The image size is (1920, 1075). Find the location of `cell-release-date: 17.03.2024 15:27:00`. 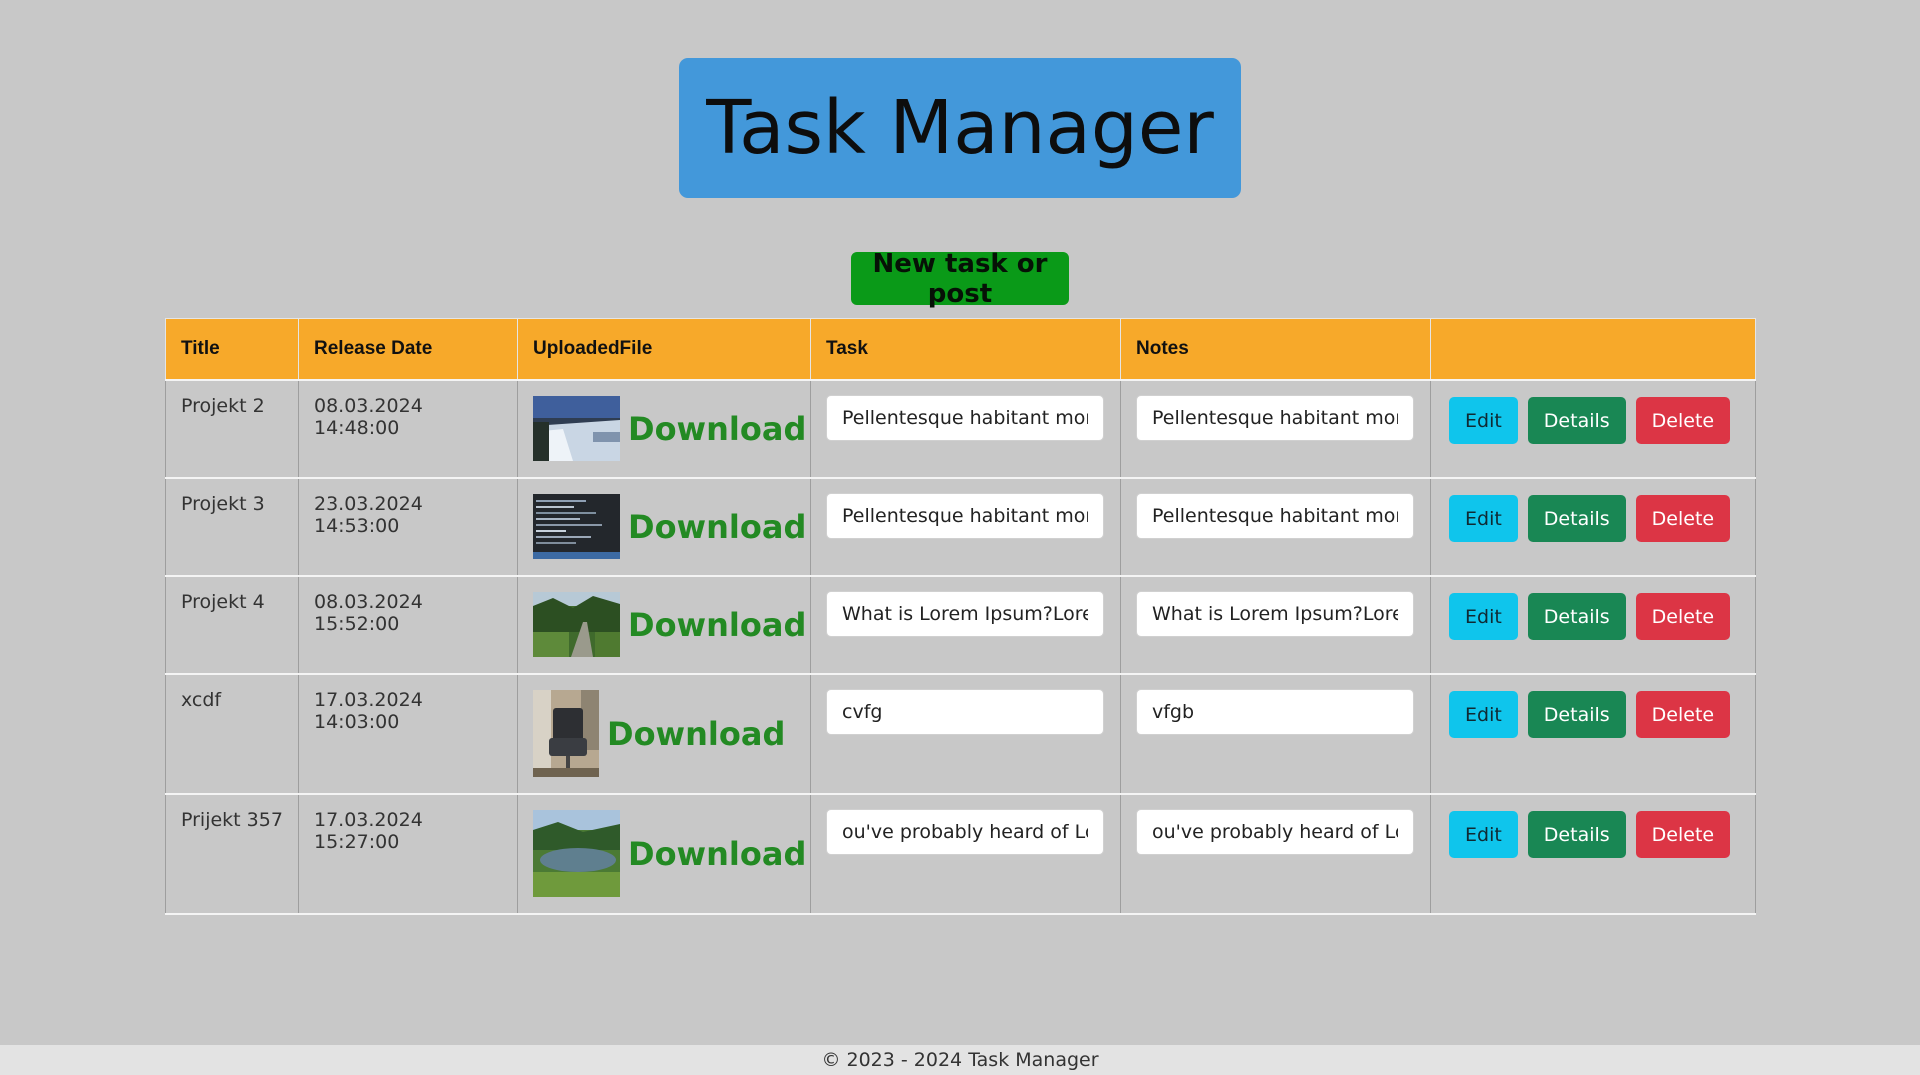

cell-release-date: 17.03.2024 15:27:00 is located at coordinates (408, 854).